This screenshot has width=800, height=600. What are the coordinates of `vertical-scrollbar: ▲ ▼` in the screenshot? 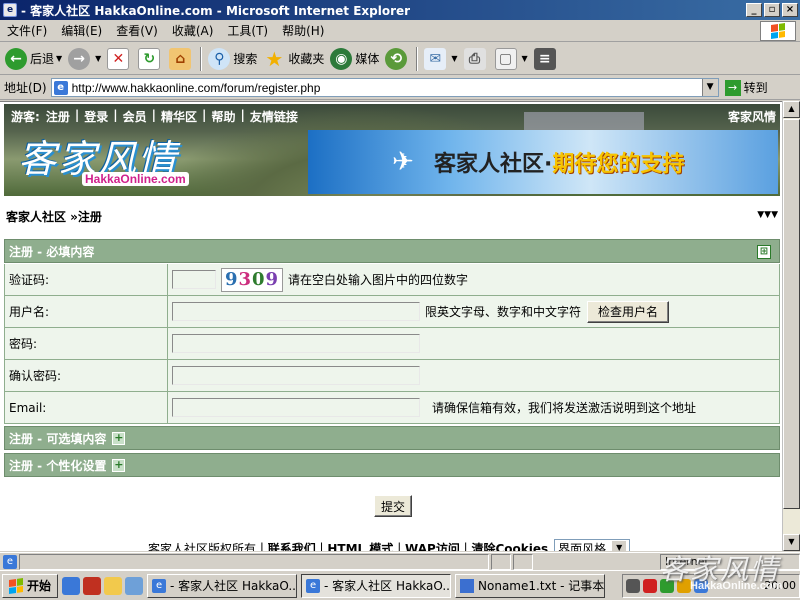 It's located at (791, 326).